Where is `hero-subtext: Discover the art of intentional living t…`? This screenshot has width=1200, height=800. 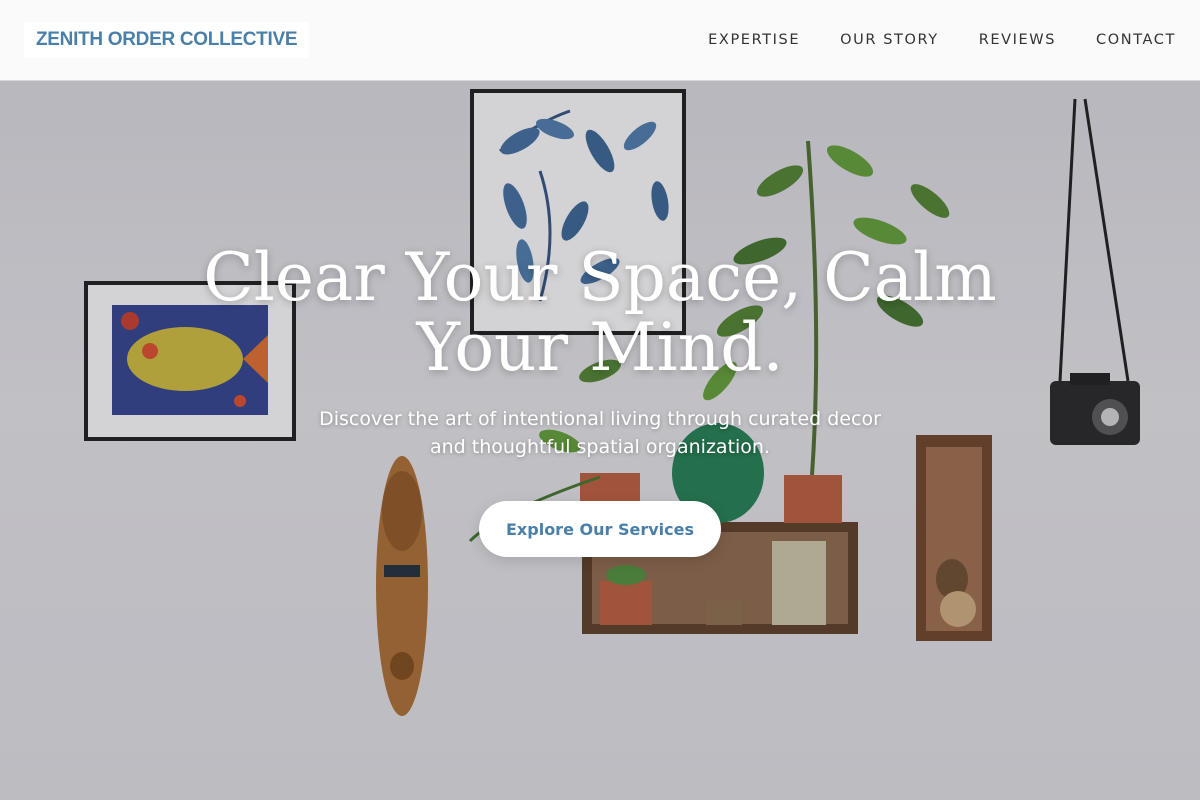
hero-subtext: Discover the art of intentional living t… is located at coordinates (600, 433).